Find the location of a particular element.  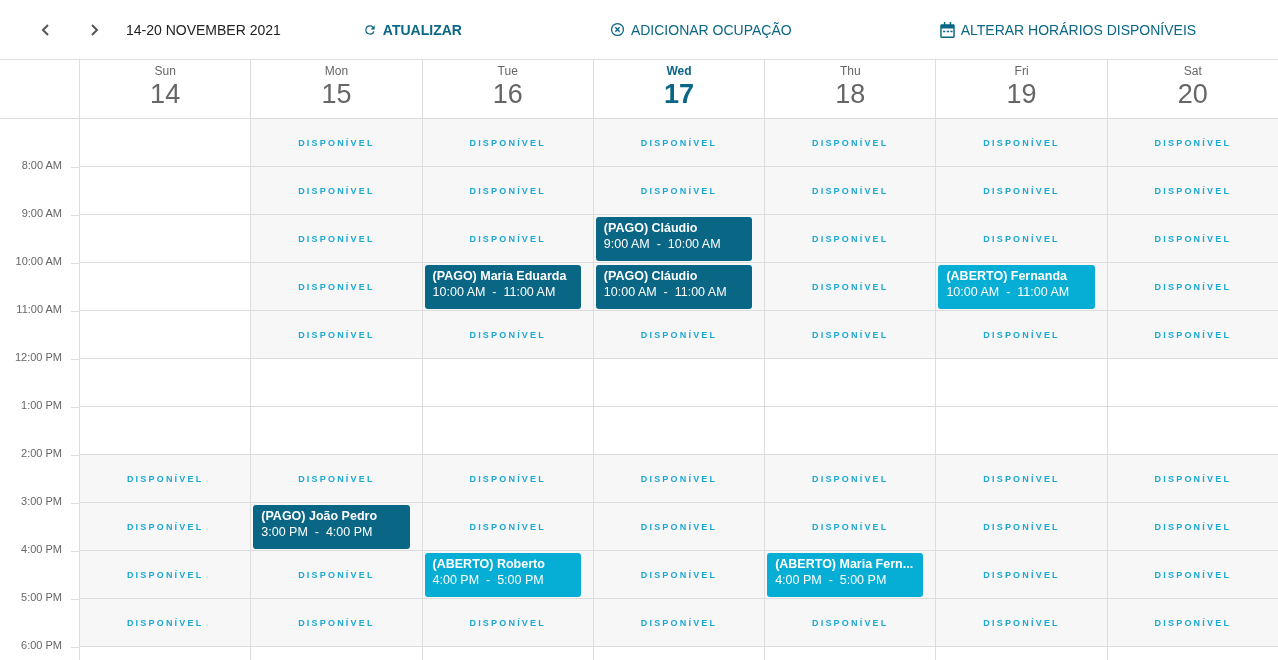

day-header: Mon 15 is located at coordinates (336, 89).